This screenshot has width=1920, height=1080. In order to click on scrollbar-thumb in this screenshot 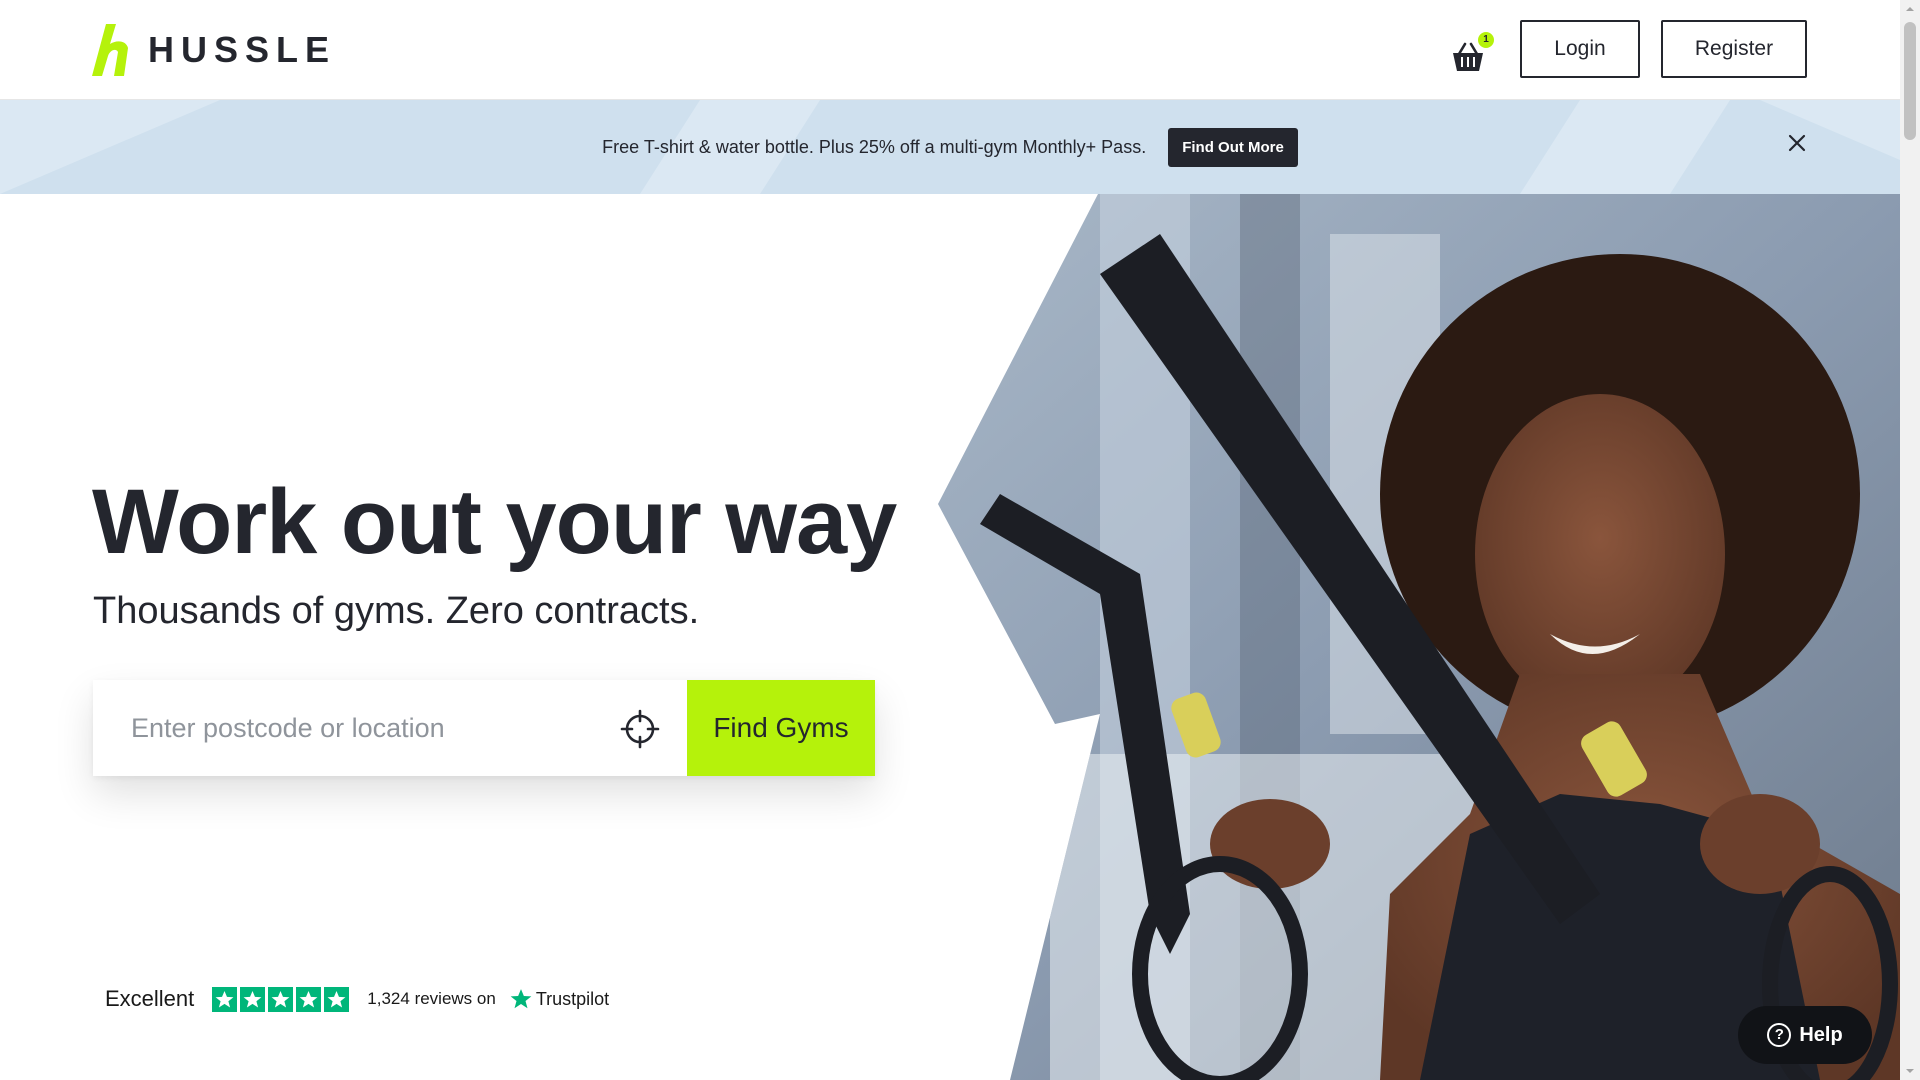, I will do `click(1910, 81)`.